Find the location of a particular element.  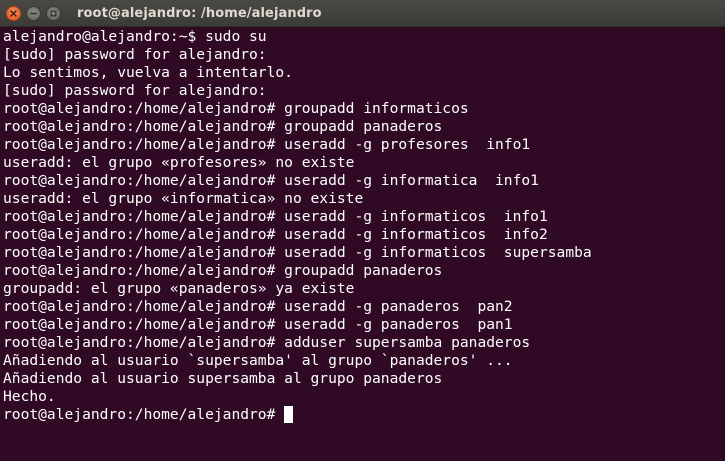

shell-prompt: root@alejandro:/home/alejandro# is located at coordinates (144, 414).